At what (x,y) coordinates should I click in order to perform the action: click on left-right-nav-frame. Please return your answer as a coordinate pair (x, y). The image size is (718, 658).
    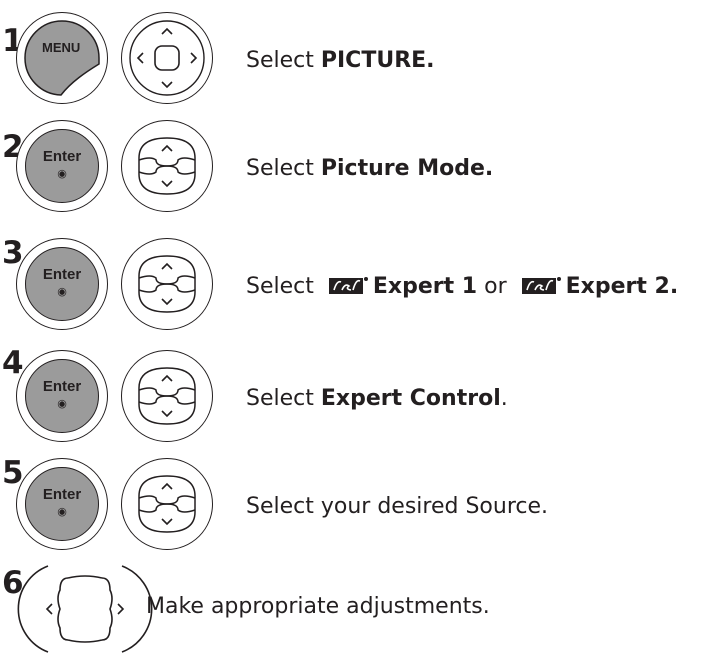
    Looking at the image, I should click on (76, 603).